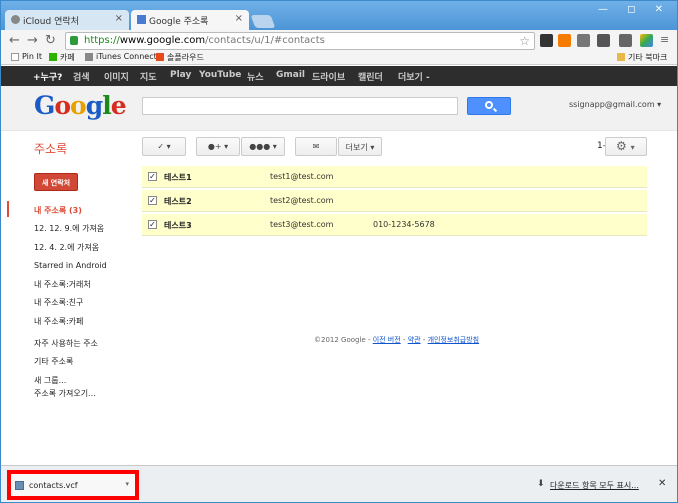 This screenshot has width=678, height=503. Describe the element at coordinates (14, 40) in the screenshot. I see `back-arrow-icon: ←` at that location.